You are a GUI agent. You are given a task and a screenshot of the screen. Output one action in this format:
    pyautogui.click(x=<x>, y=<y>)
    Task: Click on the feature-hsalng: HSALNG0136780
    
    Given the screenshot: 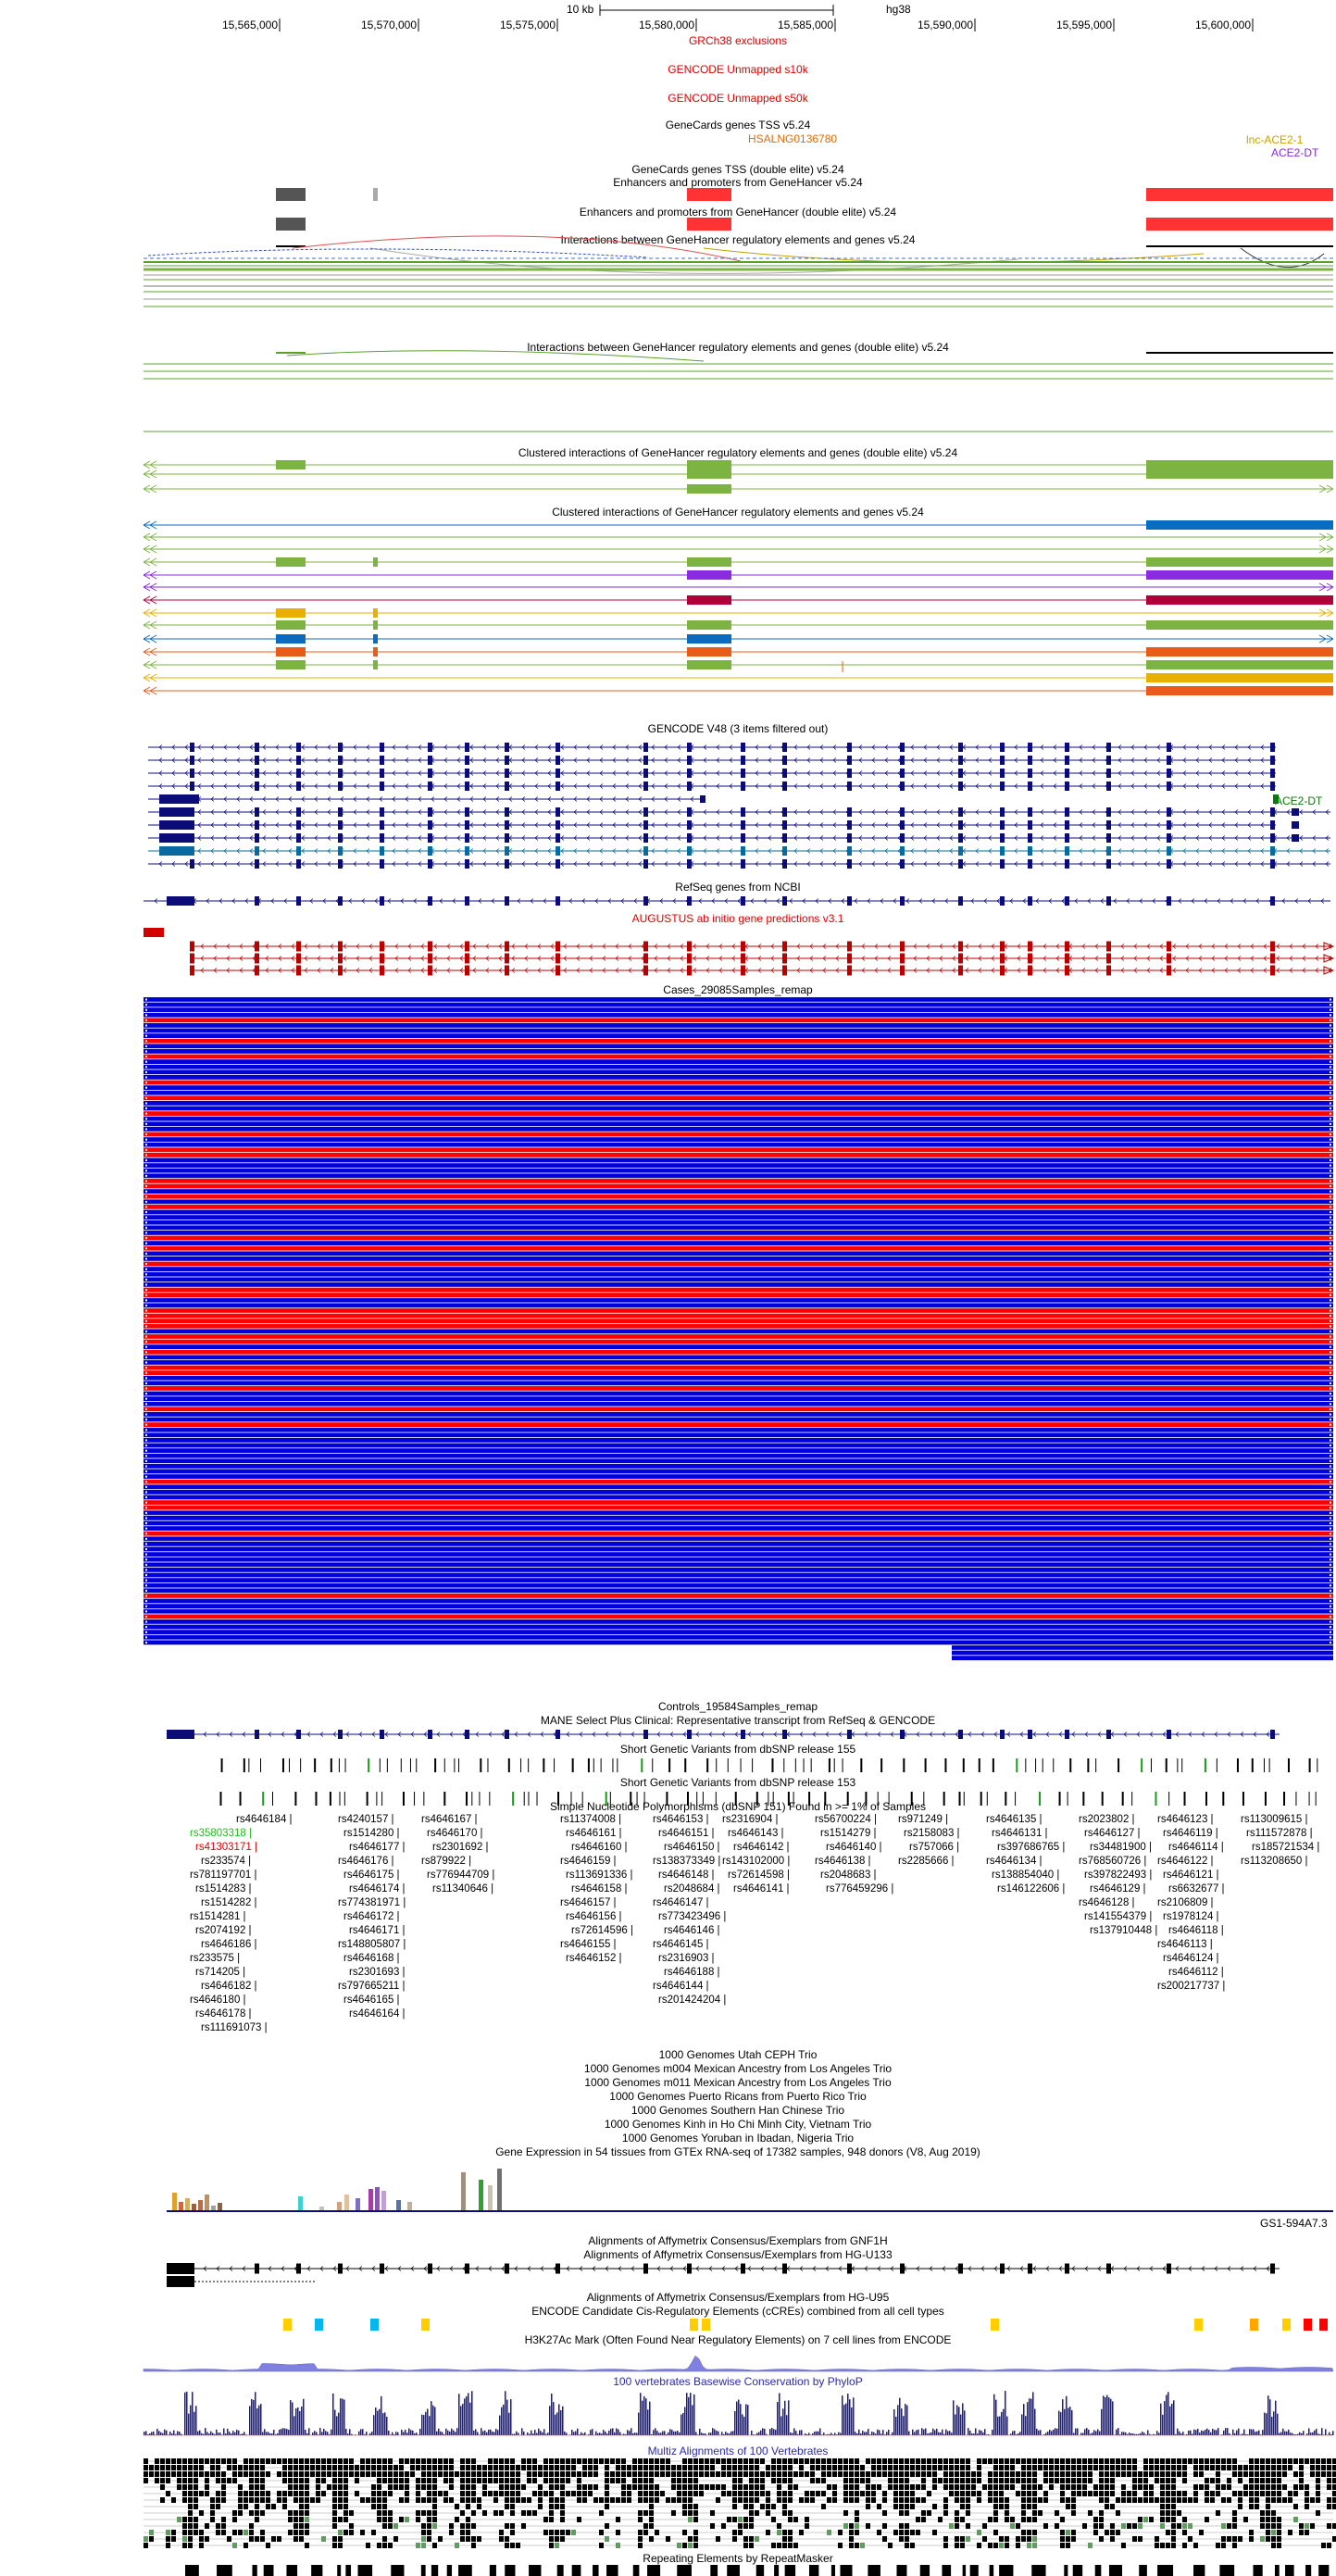 What is the action you would take?
    pyautogui.click(x=792, y=138)
    